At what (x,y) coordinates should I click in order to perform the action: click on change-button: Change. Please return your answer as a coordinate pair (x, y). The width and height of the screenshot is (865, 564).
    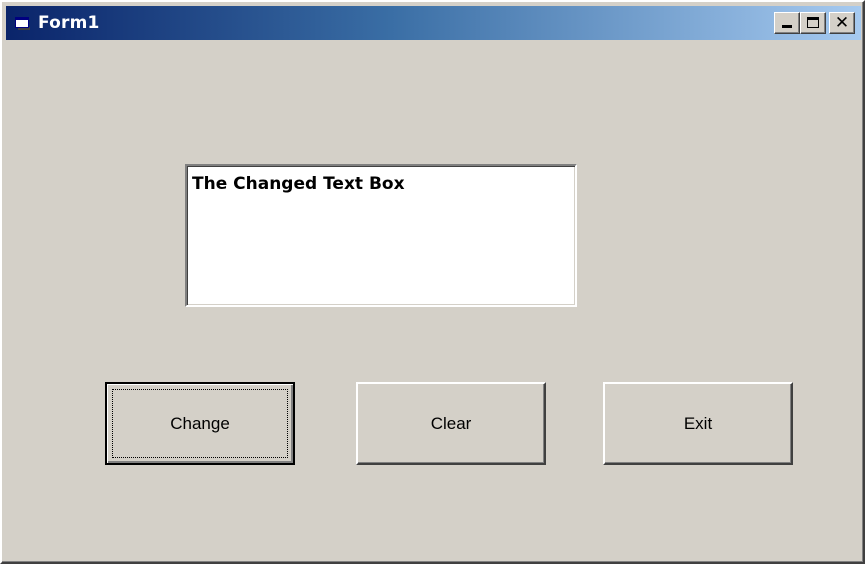
    Looking at the image, I should click on (200, 423).